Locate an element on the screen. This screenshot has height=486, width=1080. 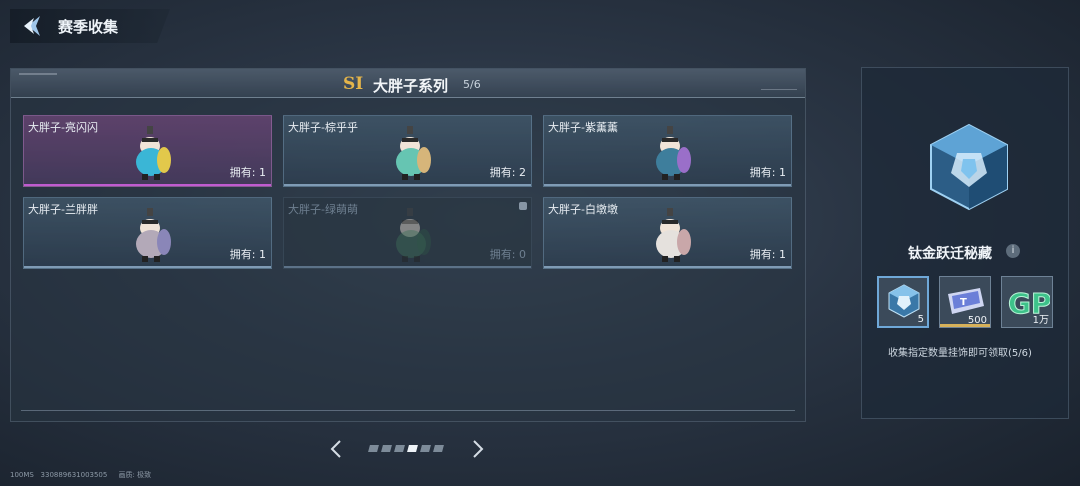
graphics-quality: 画质: 极致 is located at coordinates (135, 475).